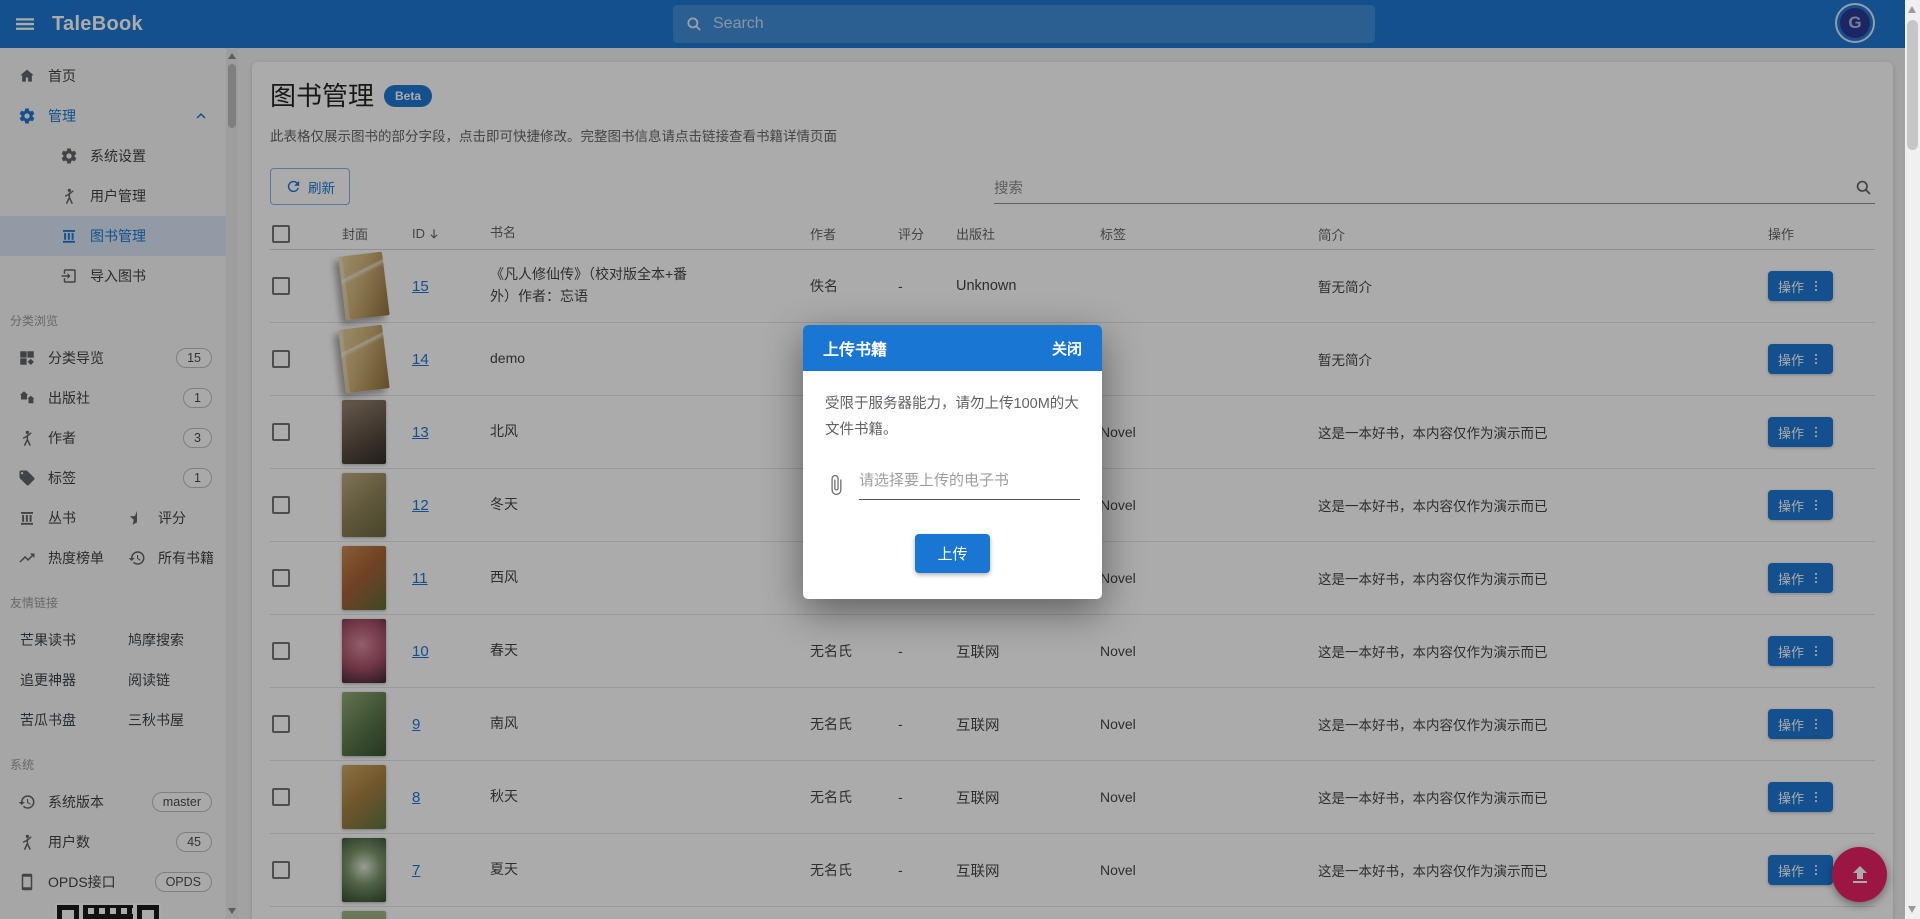 Image resolution: width=1920 pixels, height=919 pixels. What do you see at coordinates (934, 481) in the screenshot?
I see `file-input-placeholder: 请选择要上传的电子书` at bounding box center [934, 481].